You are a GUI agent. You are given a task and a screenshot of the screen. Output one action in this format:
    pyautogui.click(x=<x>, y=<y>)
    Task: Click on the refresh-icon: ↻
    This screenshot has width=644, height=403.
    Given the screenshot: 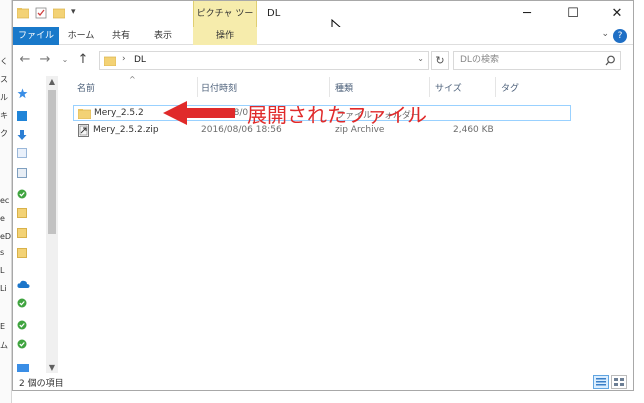 What is the action you would take?
    pyautogui.click(x=440, y=60)
    